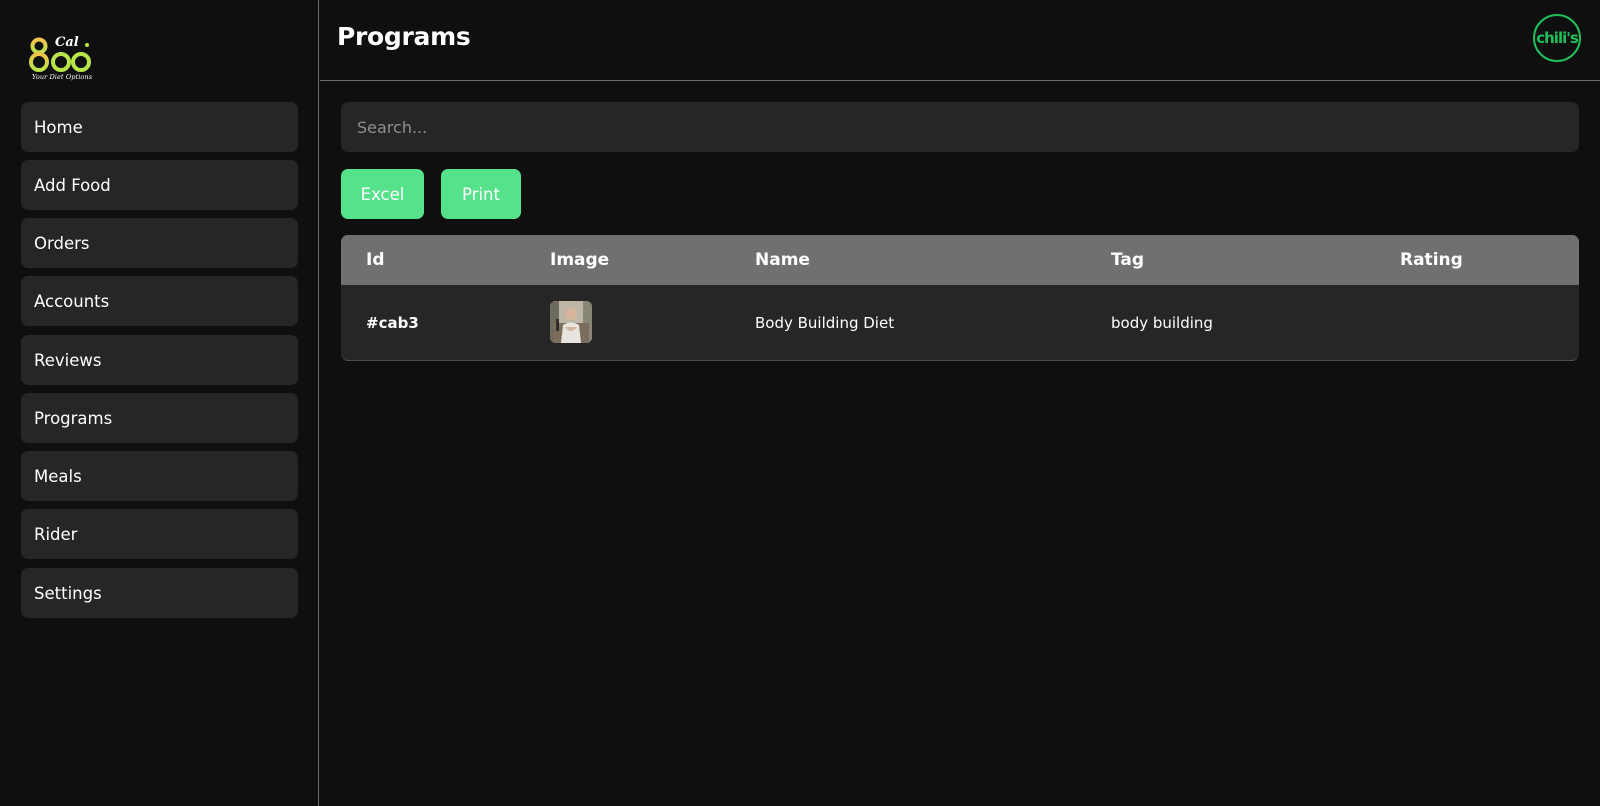  I want to click on sidebar-item-reviews: Reviews, so click(159, 360).